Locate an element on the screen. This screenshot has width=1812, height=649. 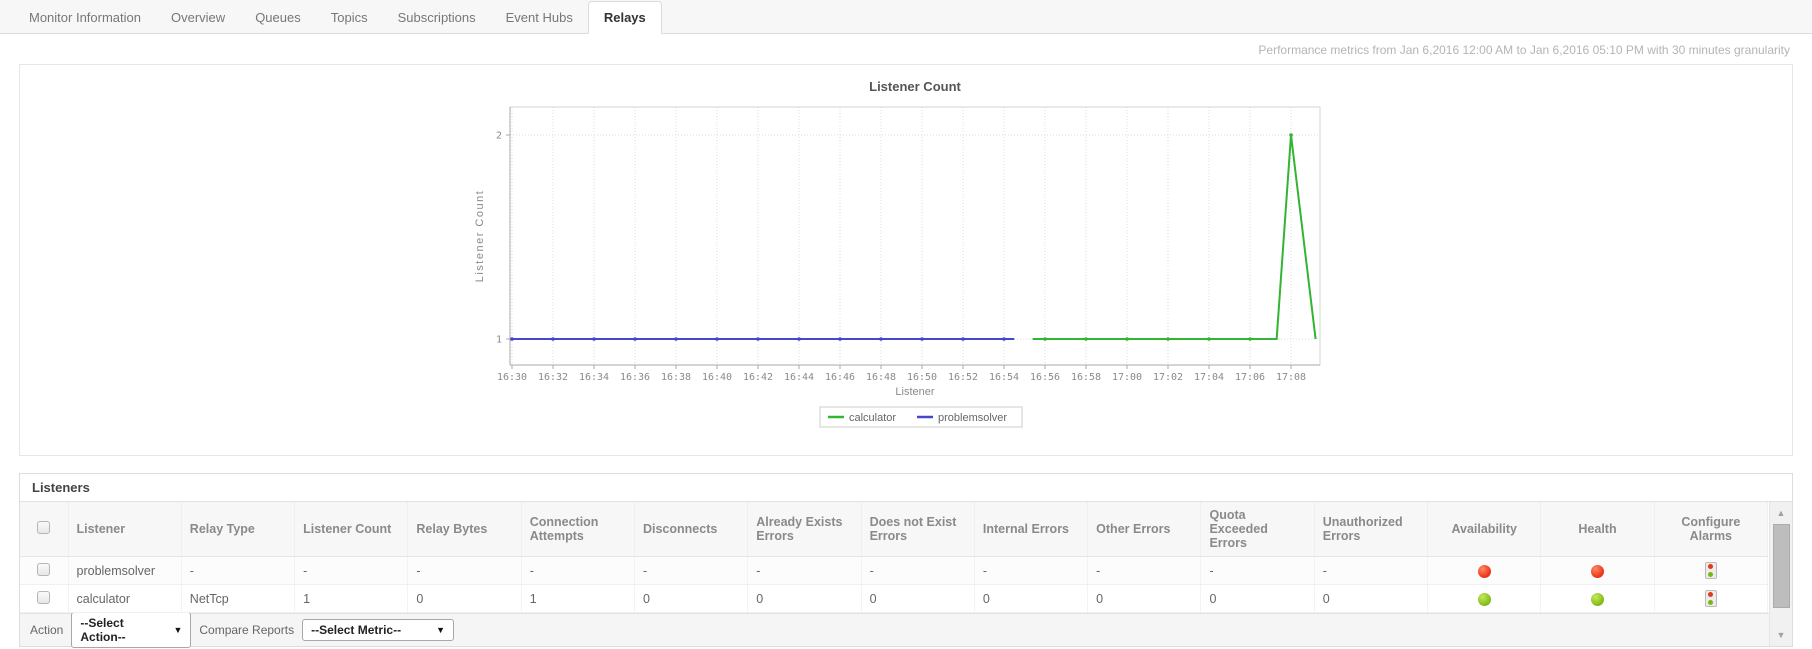
cell-disconnects: 0 is located at coordinates (691, 598).